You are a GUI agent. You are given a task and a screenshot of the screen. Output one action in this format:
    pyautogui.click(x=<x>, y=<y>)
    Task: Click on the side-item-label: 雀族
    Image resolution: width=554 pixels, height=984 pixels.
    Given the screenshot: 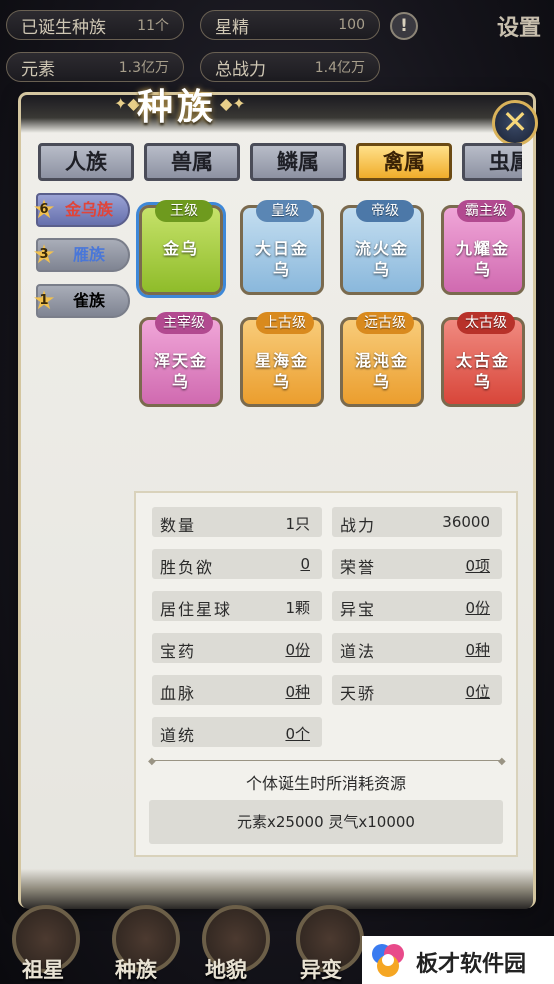 What is the action you would take?
    pyautogui.click(x=88, y=300)
    